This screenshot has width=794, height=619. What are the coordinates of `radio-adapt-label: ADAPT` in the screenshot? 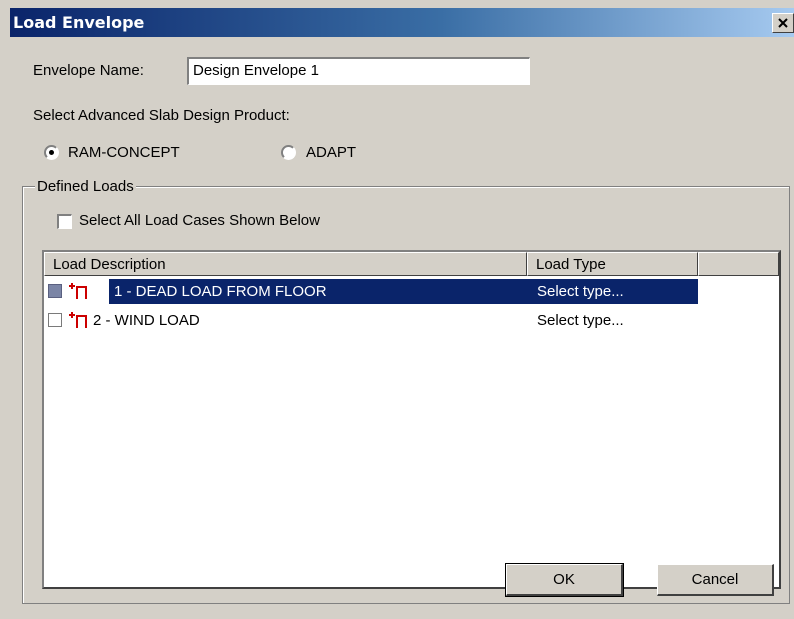 It's located at (331, 152).